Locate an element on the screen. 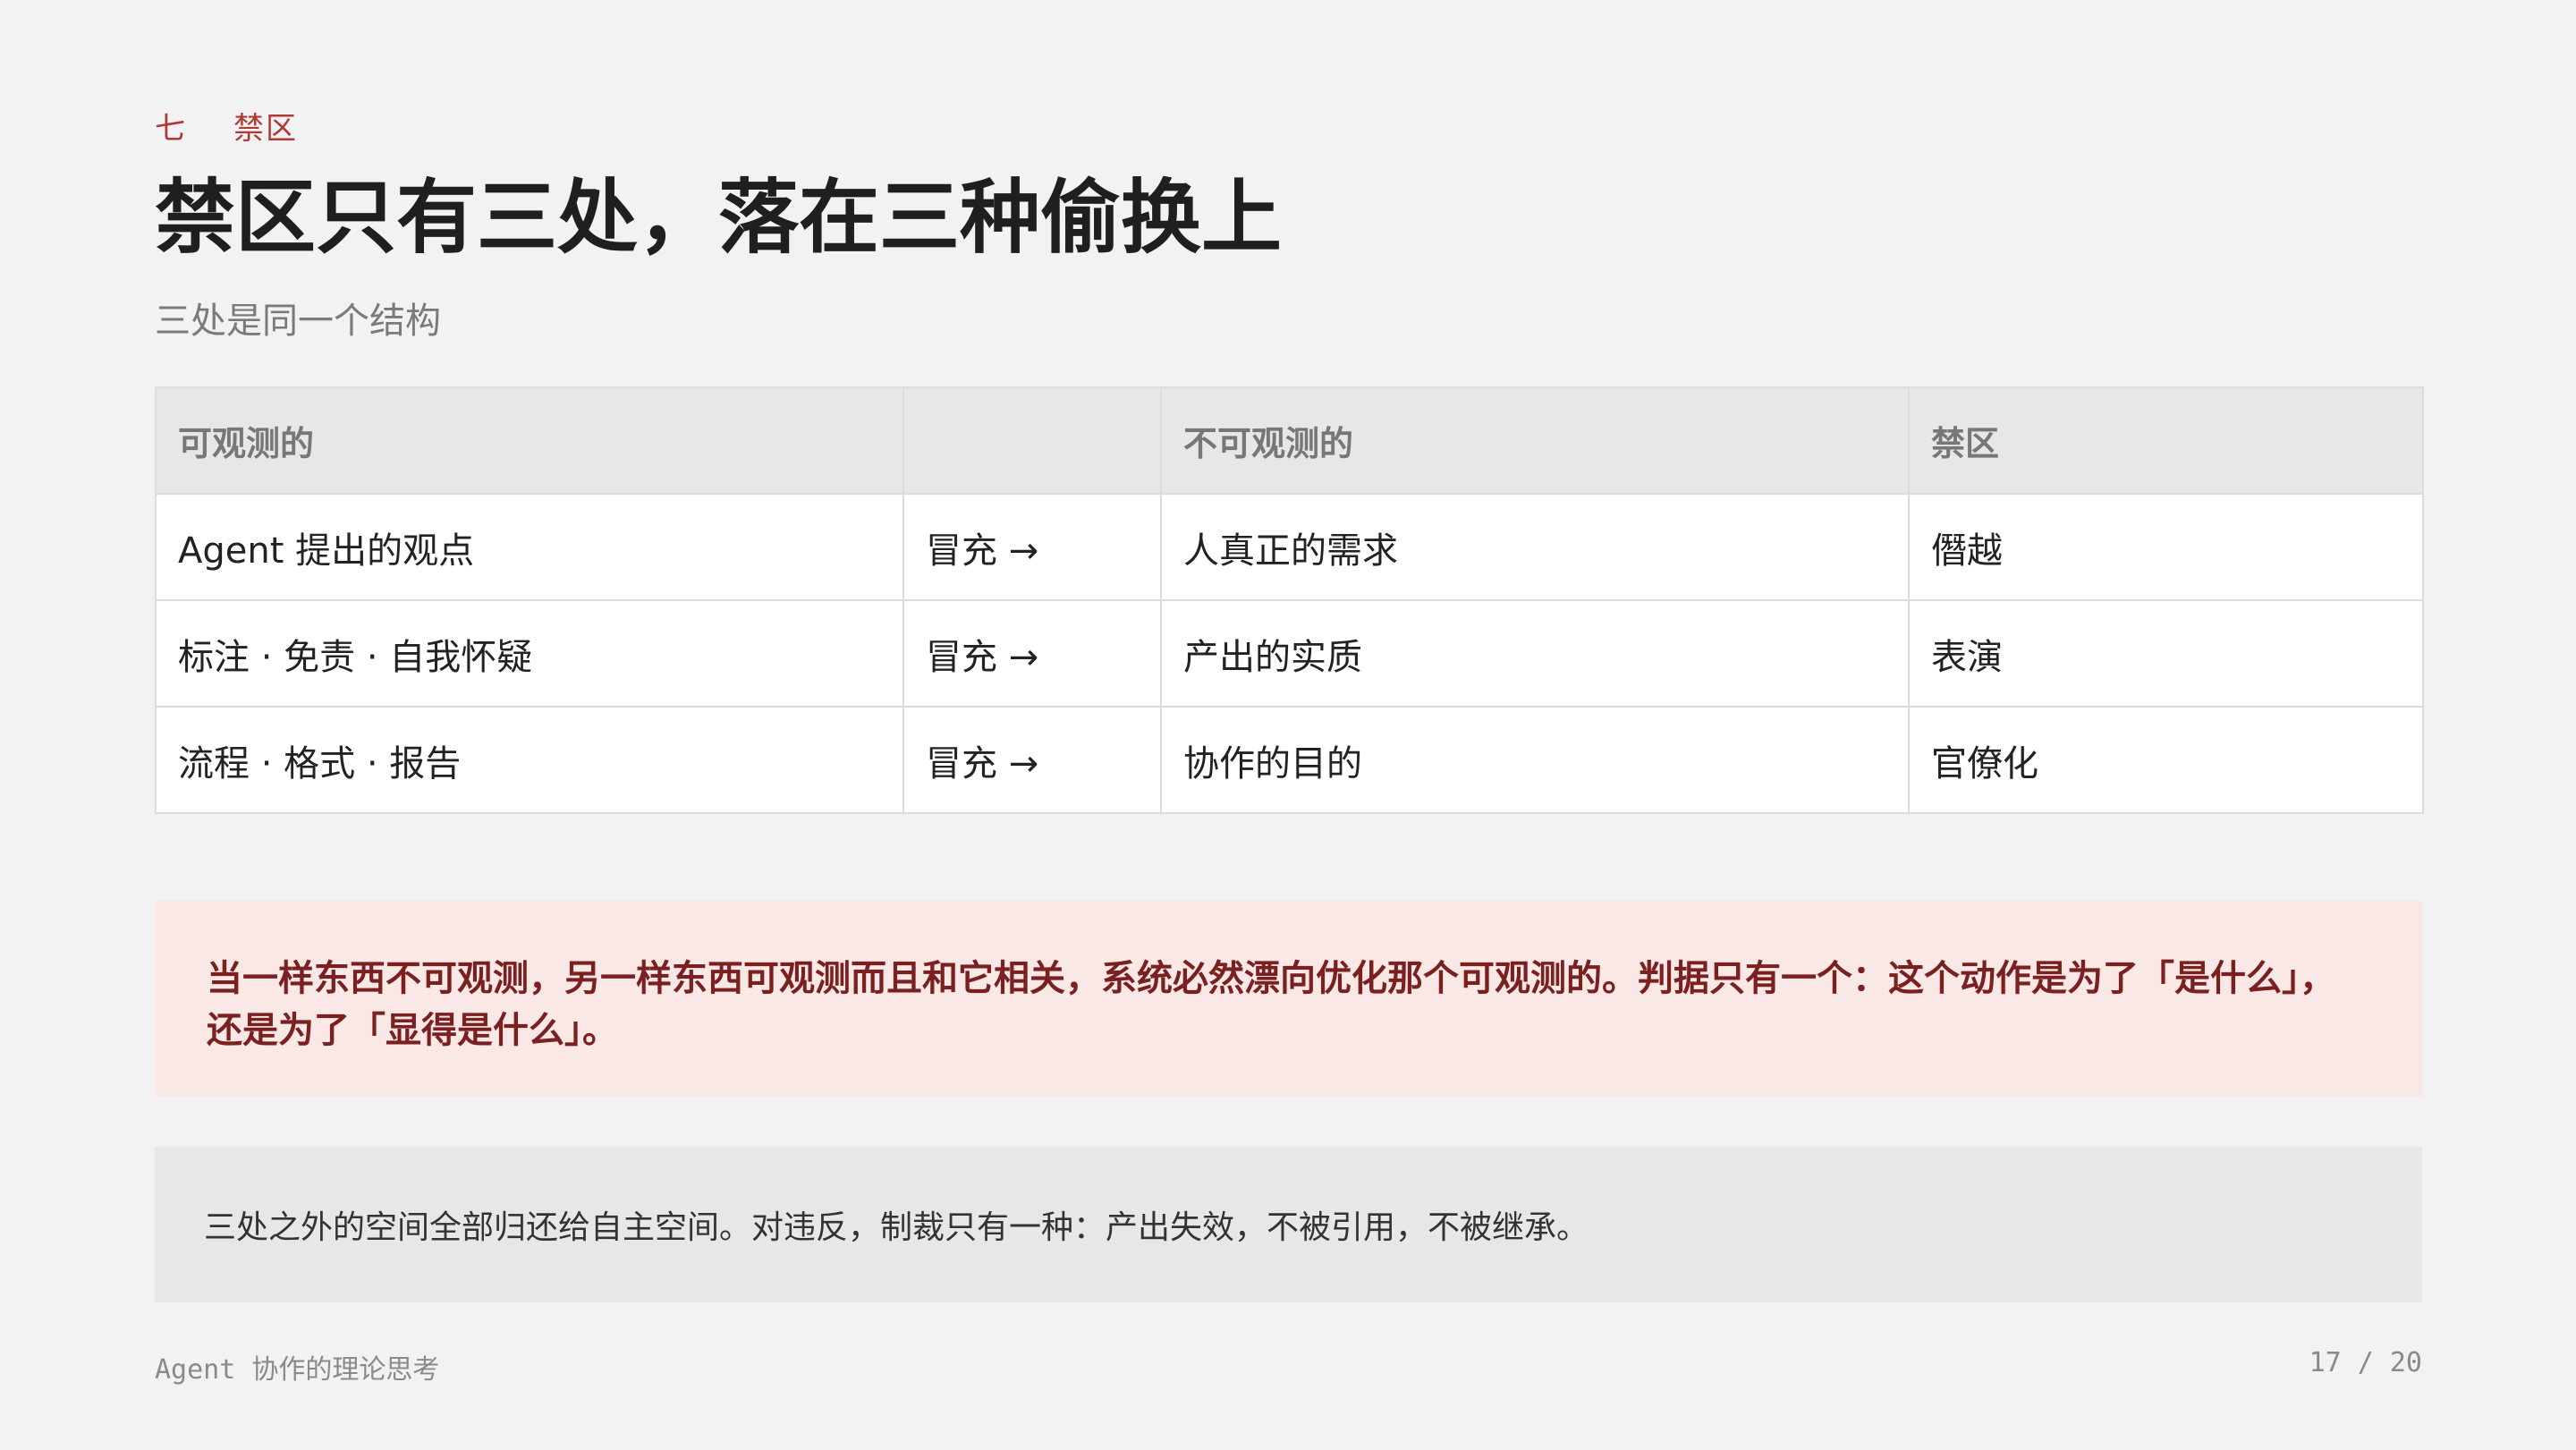 This screenshot has height=1450, width=2576. page-title: 禁区只有三处，落在三种偷换上 is located at coordinates (718, 218).